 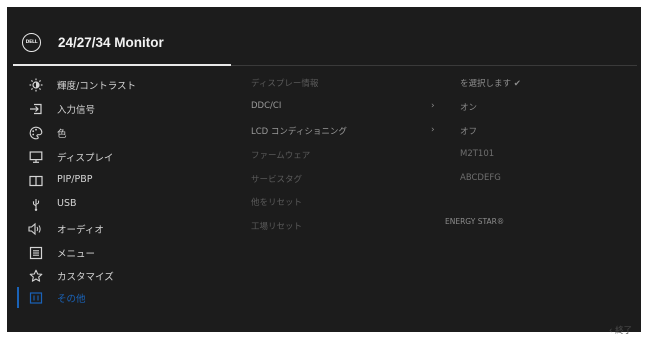 I want to click on menu-item-label: USB, so click(x=67, y=203).